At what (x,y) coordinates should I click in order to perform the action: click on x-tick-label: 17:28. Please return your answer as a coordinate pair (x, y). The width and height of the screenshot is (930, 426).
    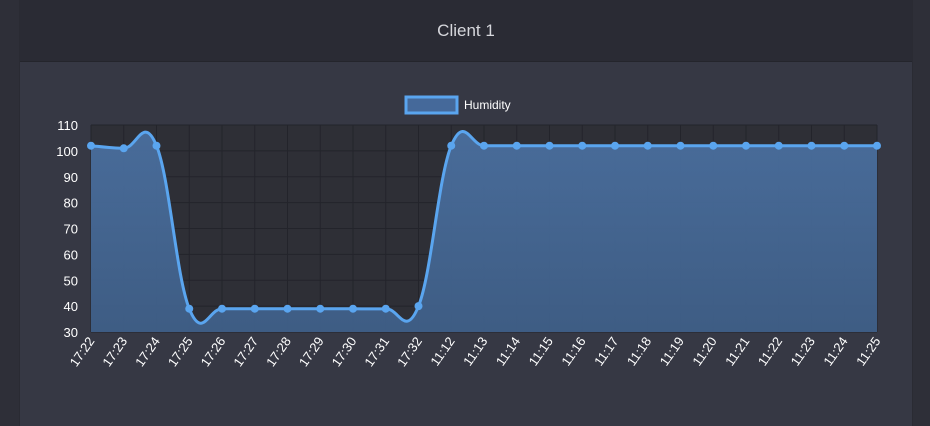
    Looking at the image, I should click on (278, 351).